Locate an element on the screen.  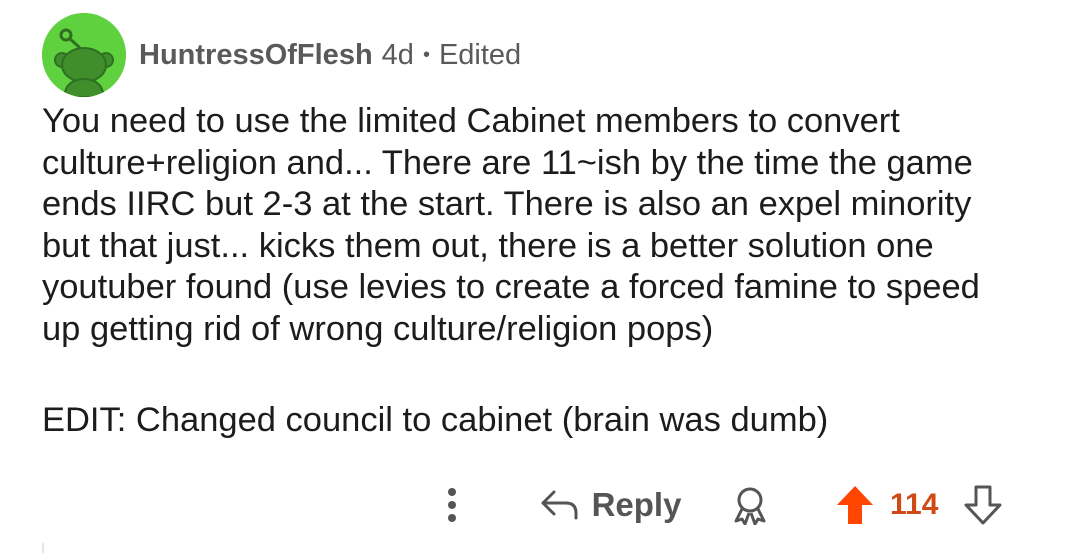
reply-button: Reply is located at coordinates (610, 505).